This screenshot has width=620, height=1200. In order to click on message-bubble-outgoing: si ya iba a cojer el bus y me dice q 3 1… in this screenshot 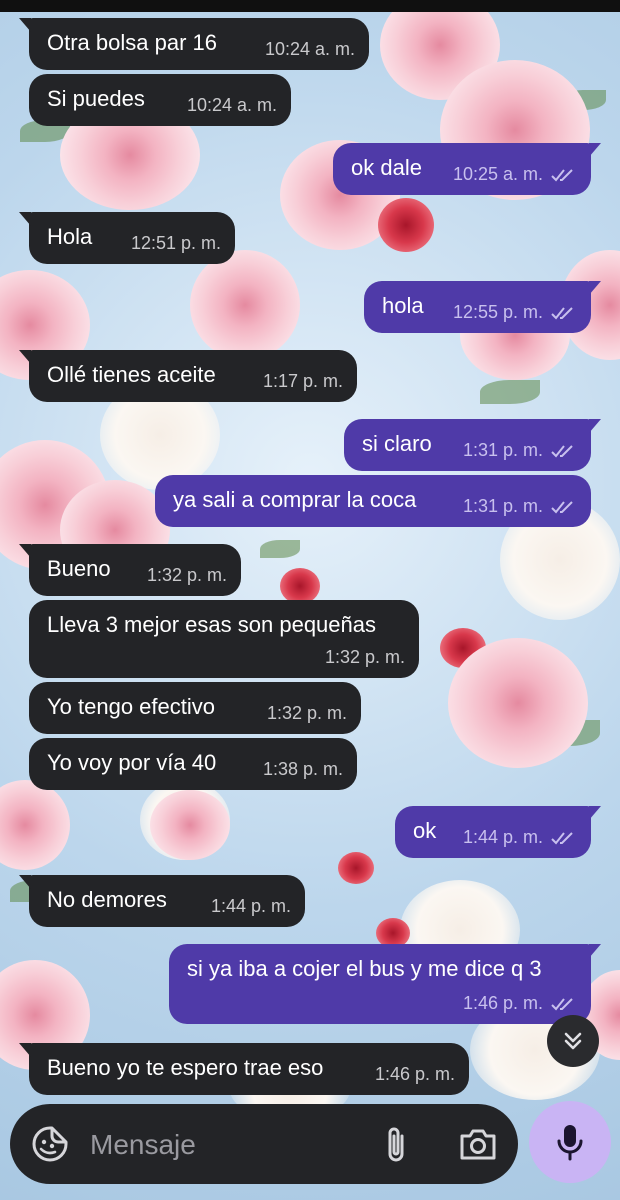, I will do `click(385, 984)`.